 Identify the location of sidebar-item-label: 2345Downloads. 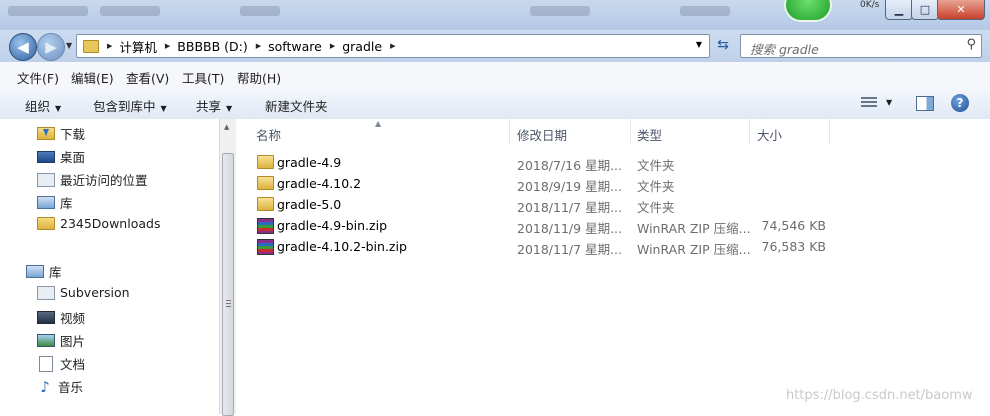
(110, 223).